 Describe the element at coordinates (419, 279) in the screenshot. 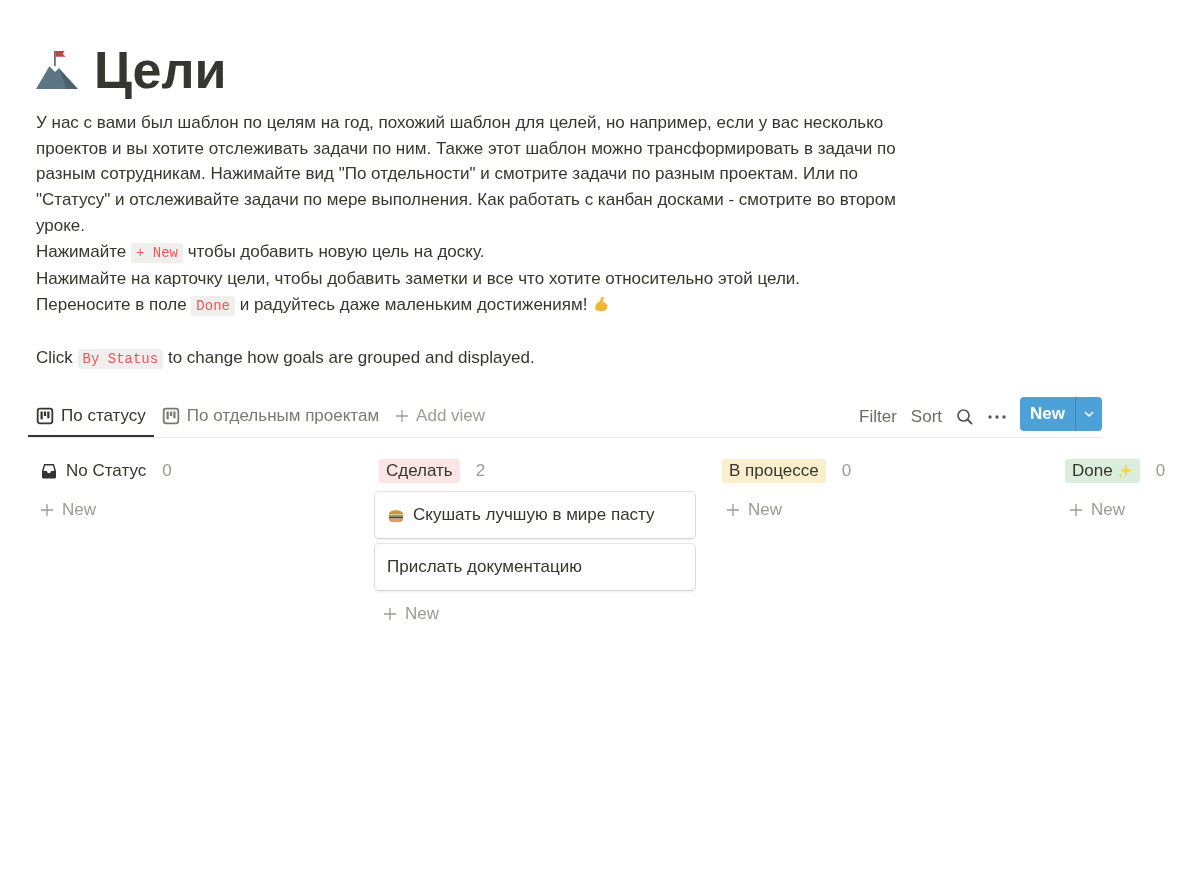

I see `description-paragraph: Нажимайте на карточку цели, чтобы добавить заметки и все что хотите относительно этой цели.` at that location.